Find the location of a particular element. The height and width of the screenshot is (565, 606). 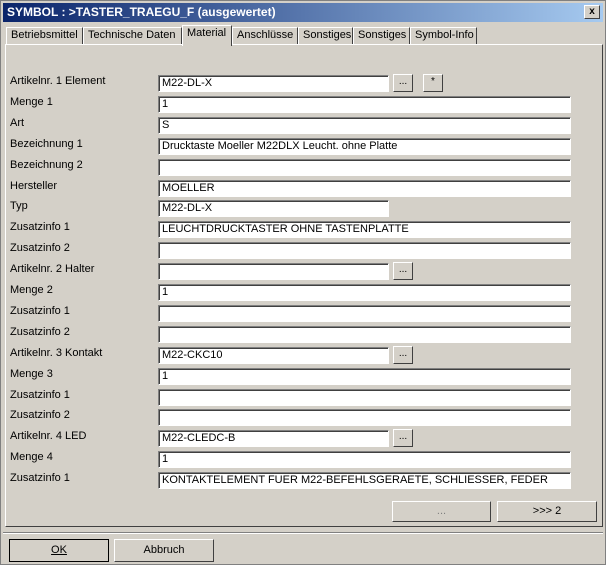

tab-material: Material is located at coordinates (207, 35).